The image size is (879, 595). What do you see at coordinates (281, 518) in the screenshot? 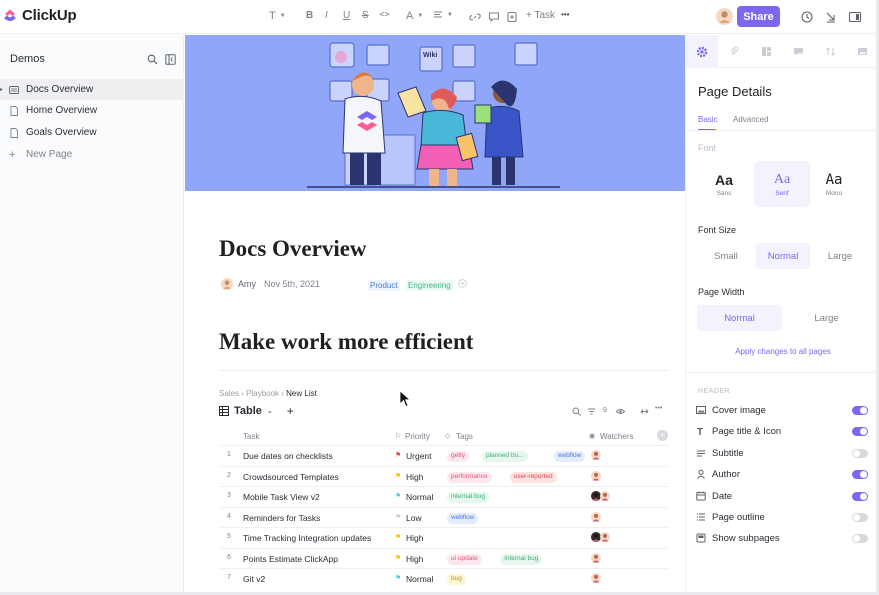
I see `task-name: Reminders for Tasks` at bounding box center [281, 518].